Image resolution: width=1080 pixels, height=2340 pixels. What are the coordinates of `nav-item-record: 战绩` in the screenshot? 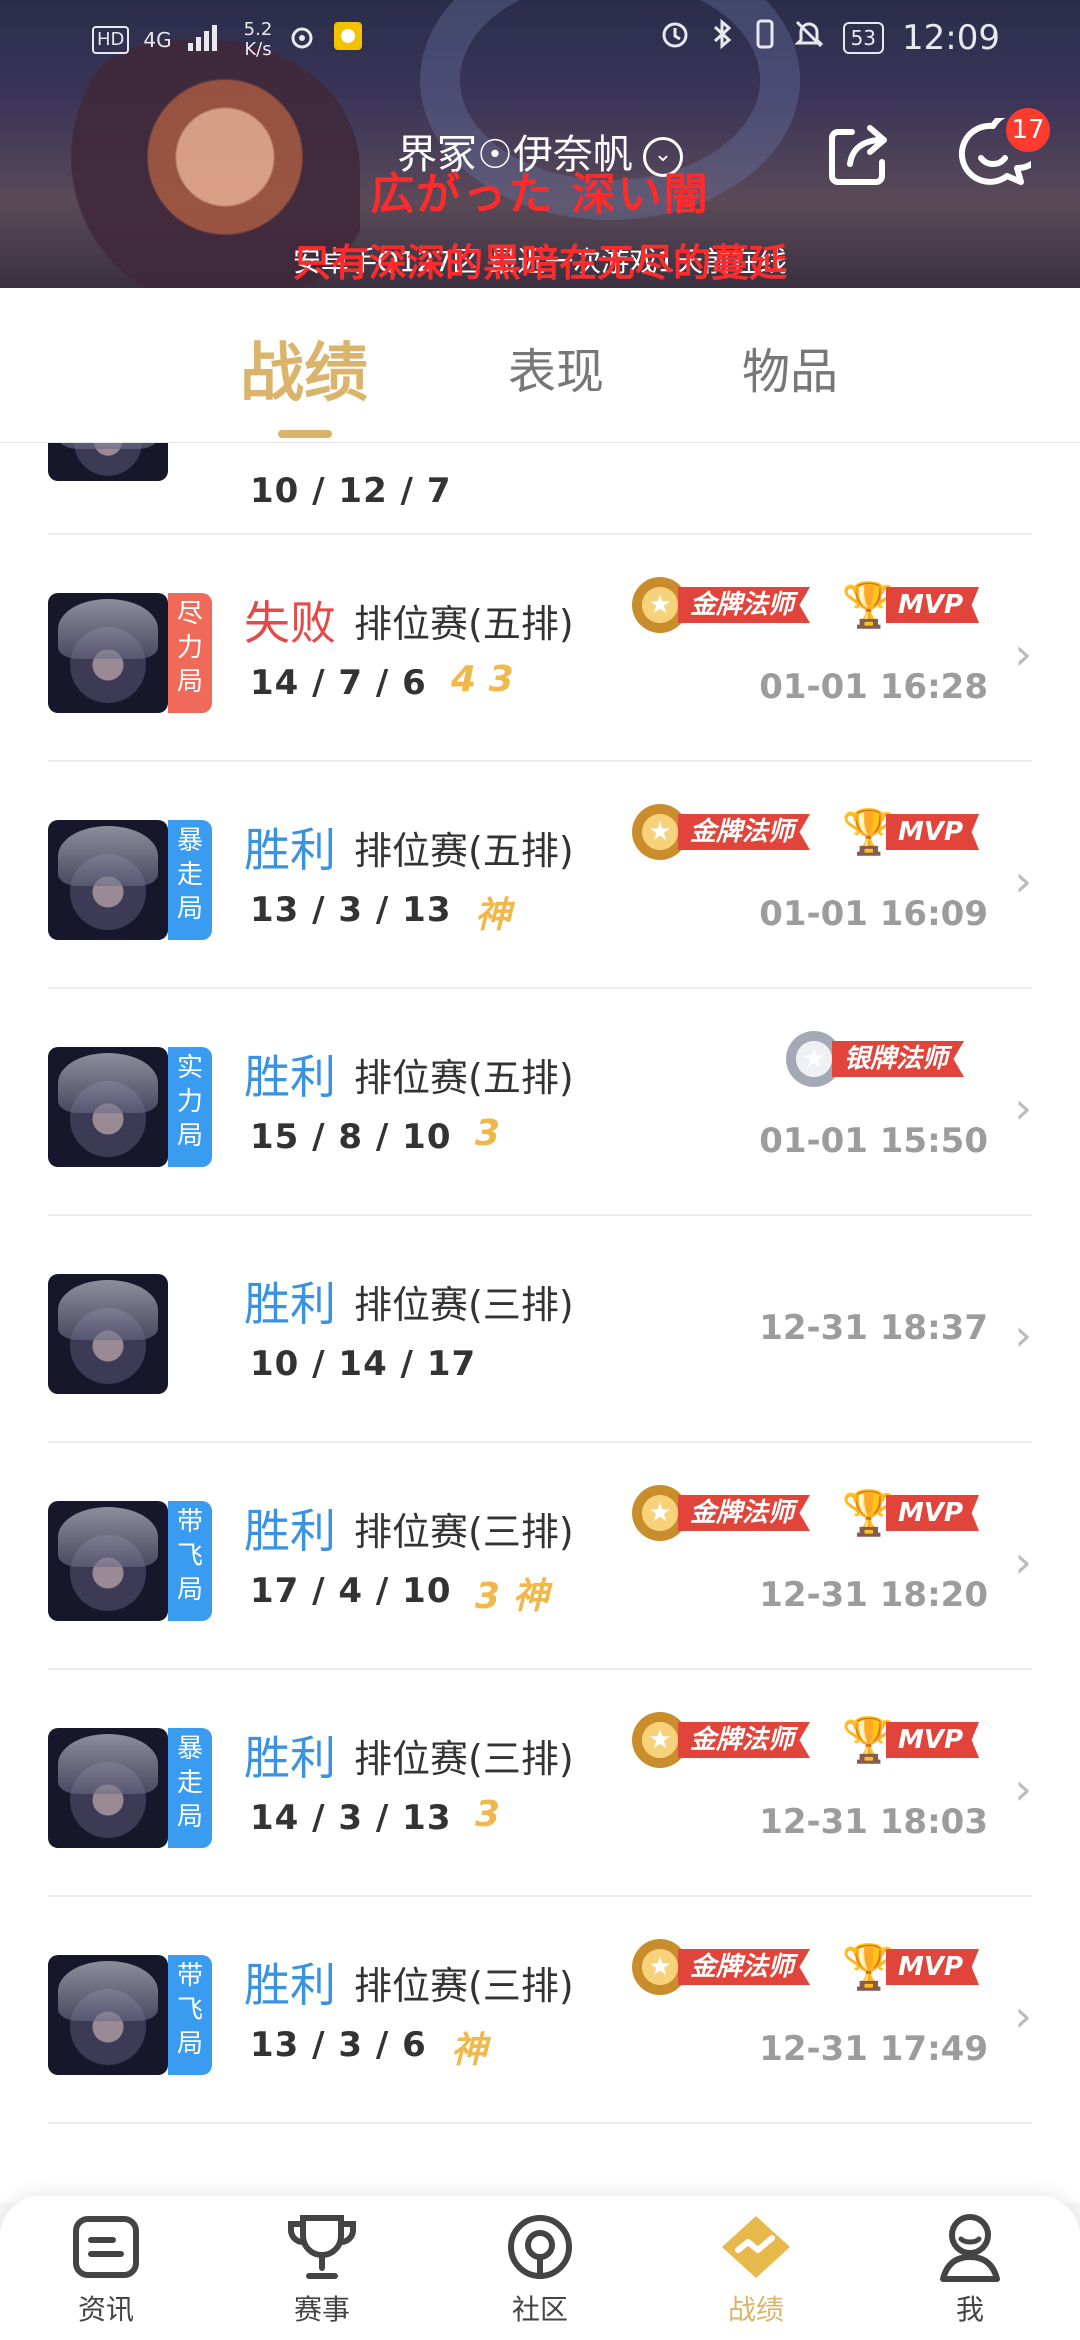 It's located at (756, 2269).